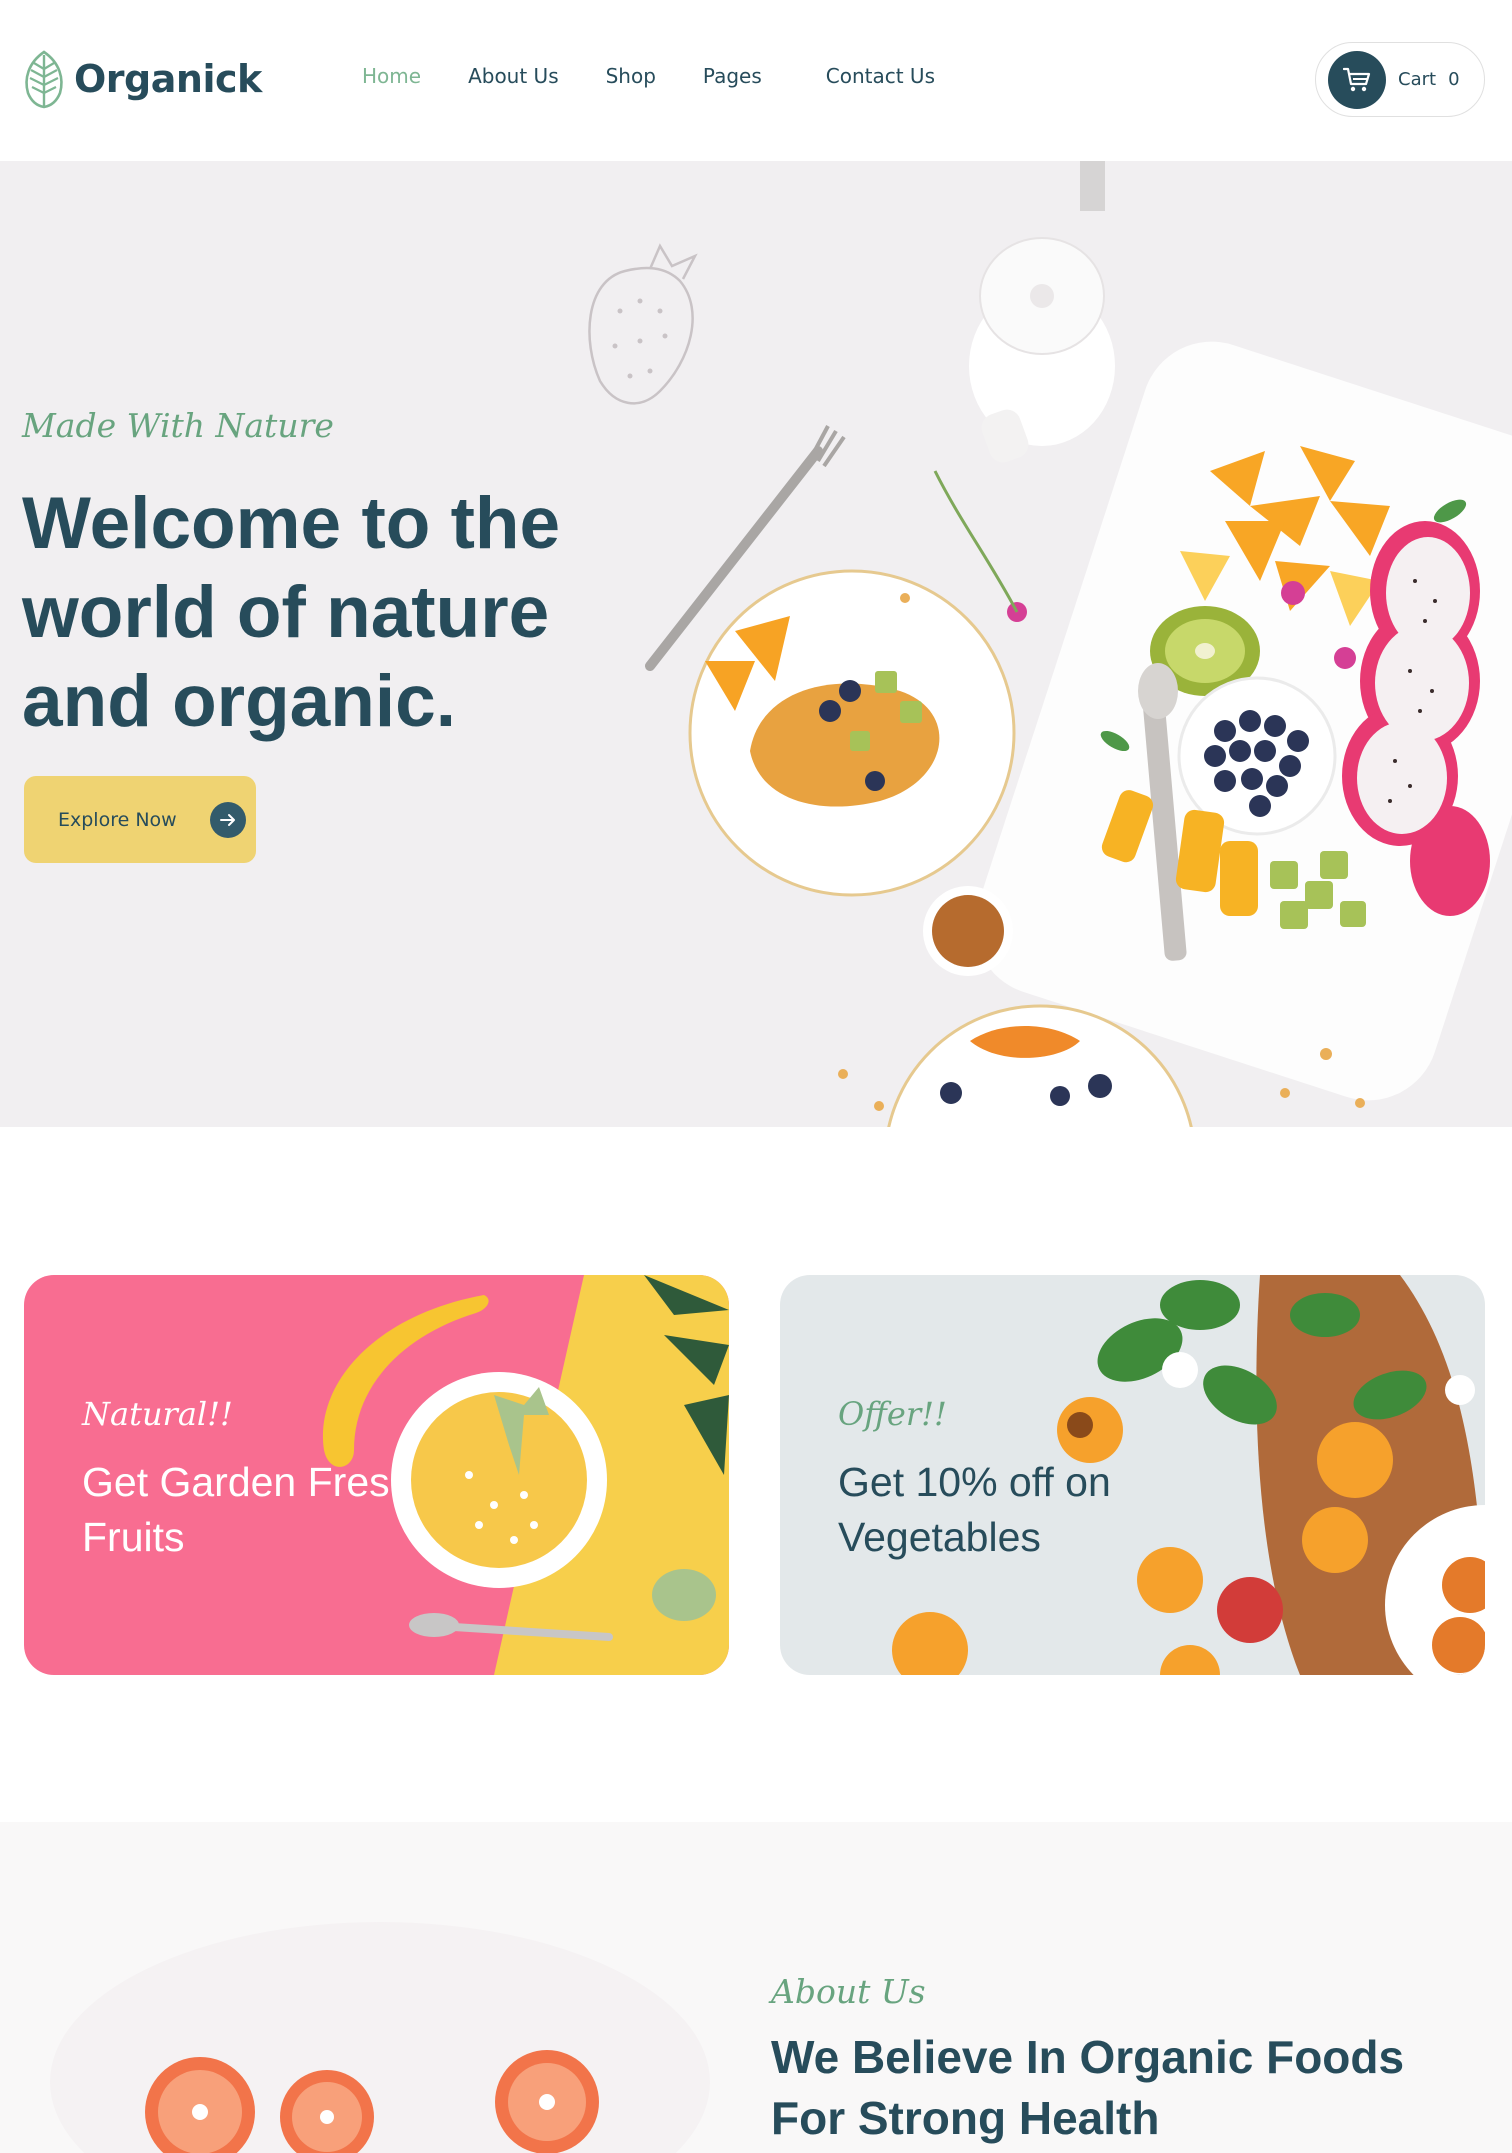 This screenshot has width=1512, height=2153. I want to click on hero-tagline: Made With Nature, so click(178, 425).